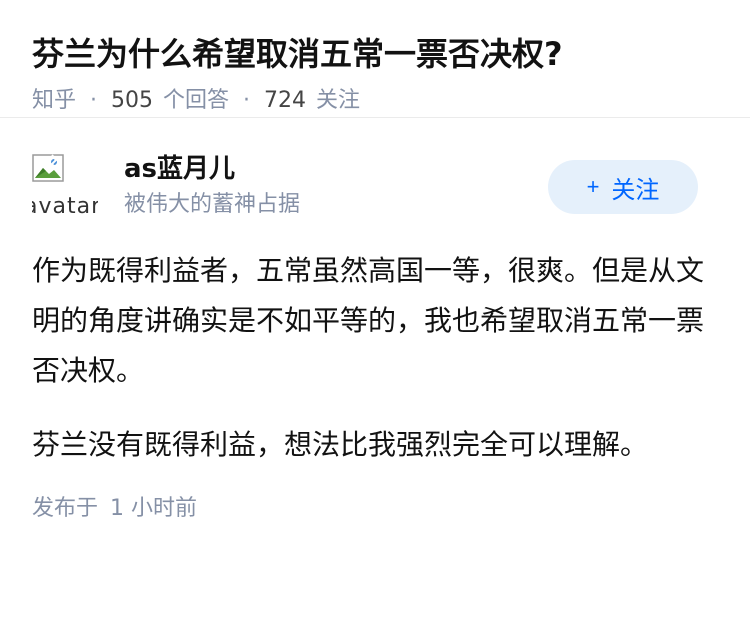  I want to click on published-time: 1 小时前, so click(153, 508).